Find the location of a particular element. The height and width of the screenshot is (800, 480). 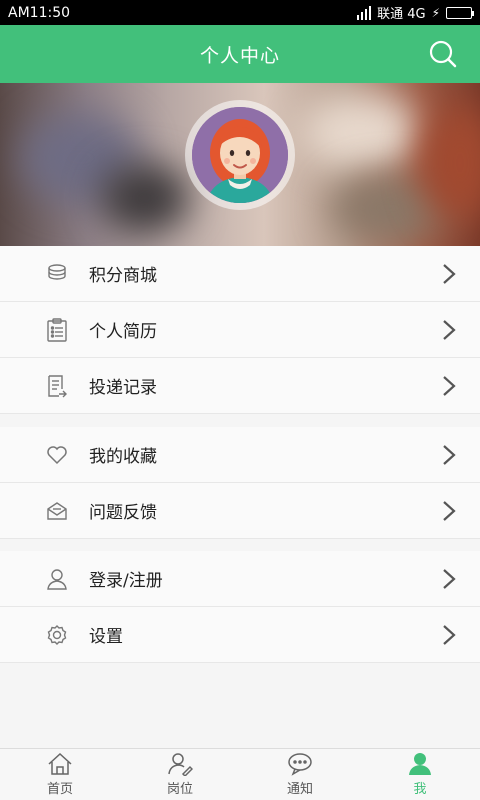

nav-label: 岗位 is located at coordinates (179, 789).